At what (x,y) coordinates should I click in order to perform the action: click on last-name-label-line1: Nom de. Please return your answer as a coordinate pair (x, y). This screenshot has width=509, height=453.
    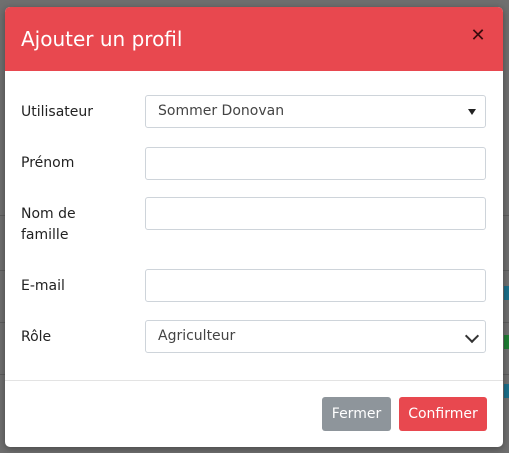
    Looking at the image, I should click on (48, 214).